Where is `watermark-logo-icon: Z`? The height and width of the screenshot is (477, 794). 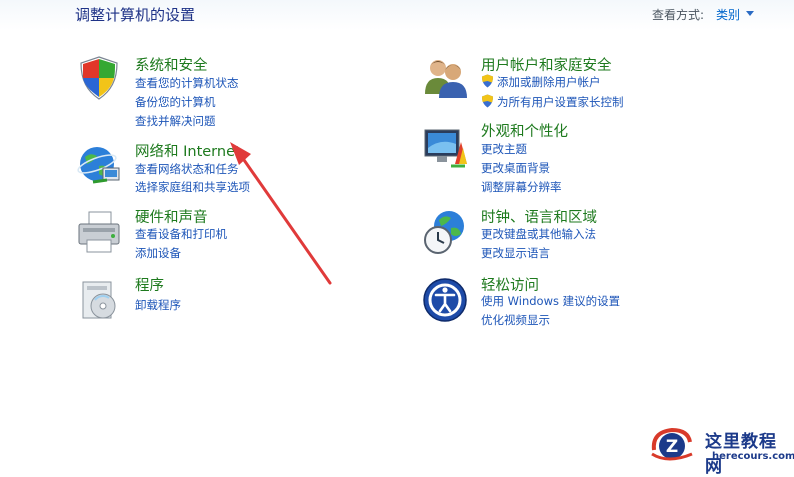
watermark-logo-icon: Z is located at coordinates (672, 444).